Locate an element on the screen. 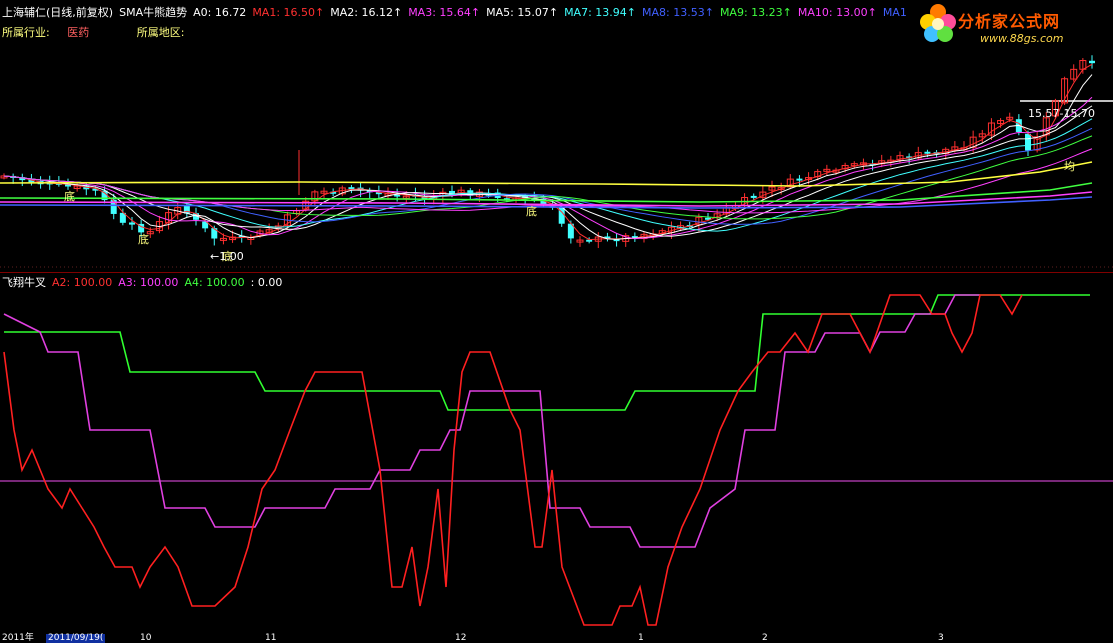 This screenshot has height=643, width=1113. yellow-ma-line is located at coordinates (546, 174).